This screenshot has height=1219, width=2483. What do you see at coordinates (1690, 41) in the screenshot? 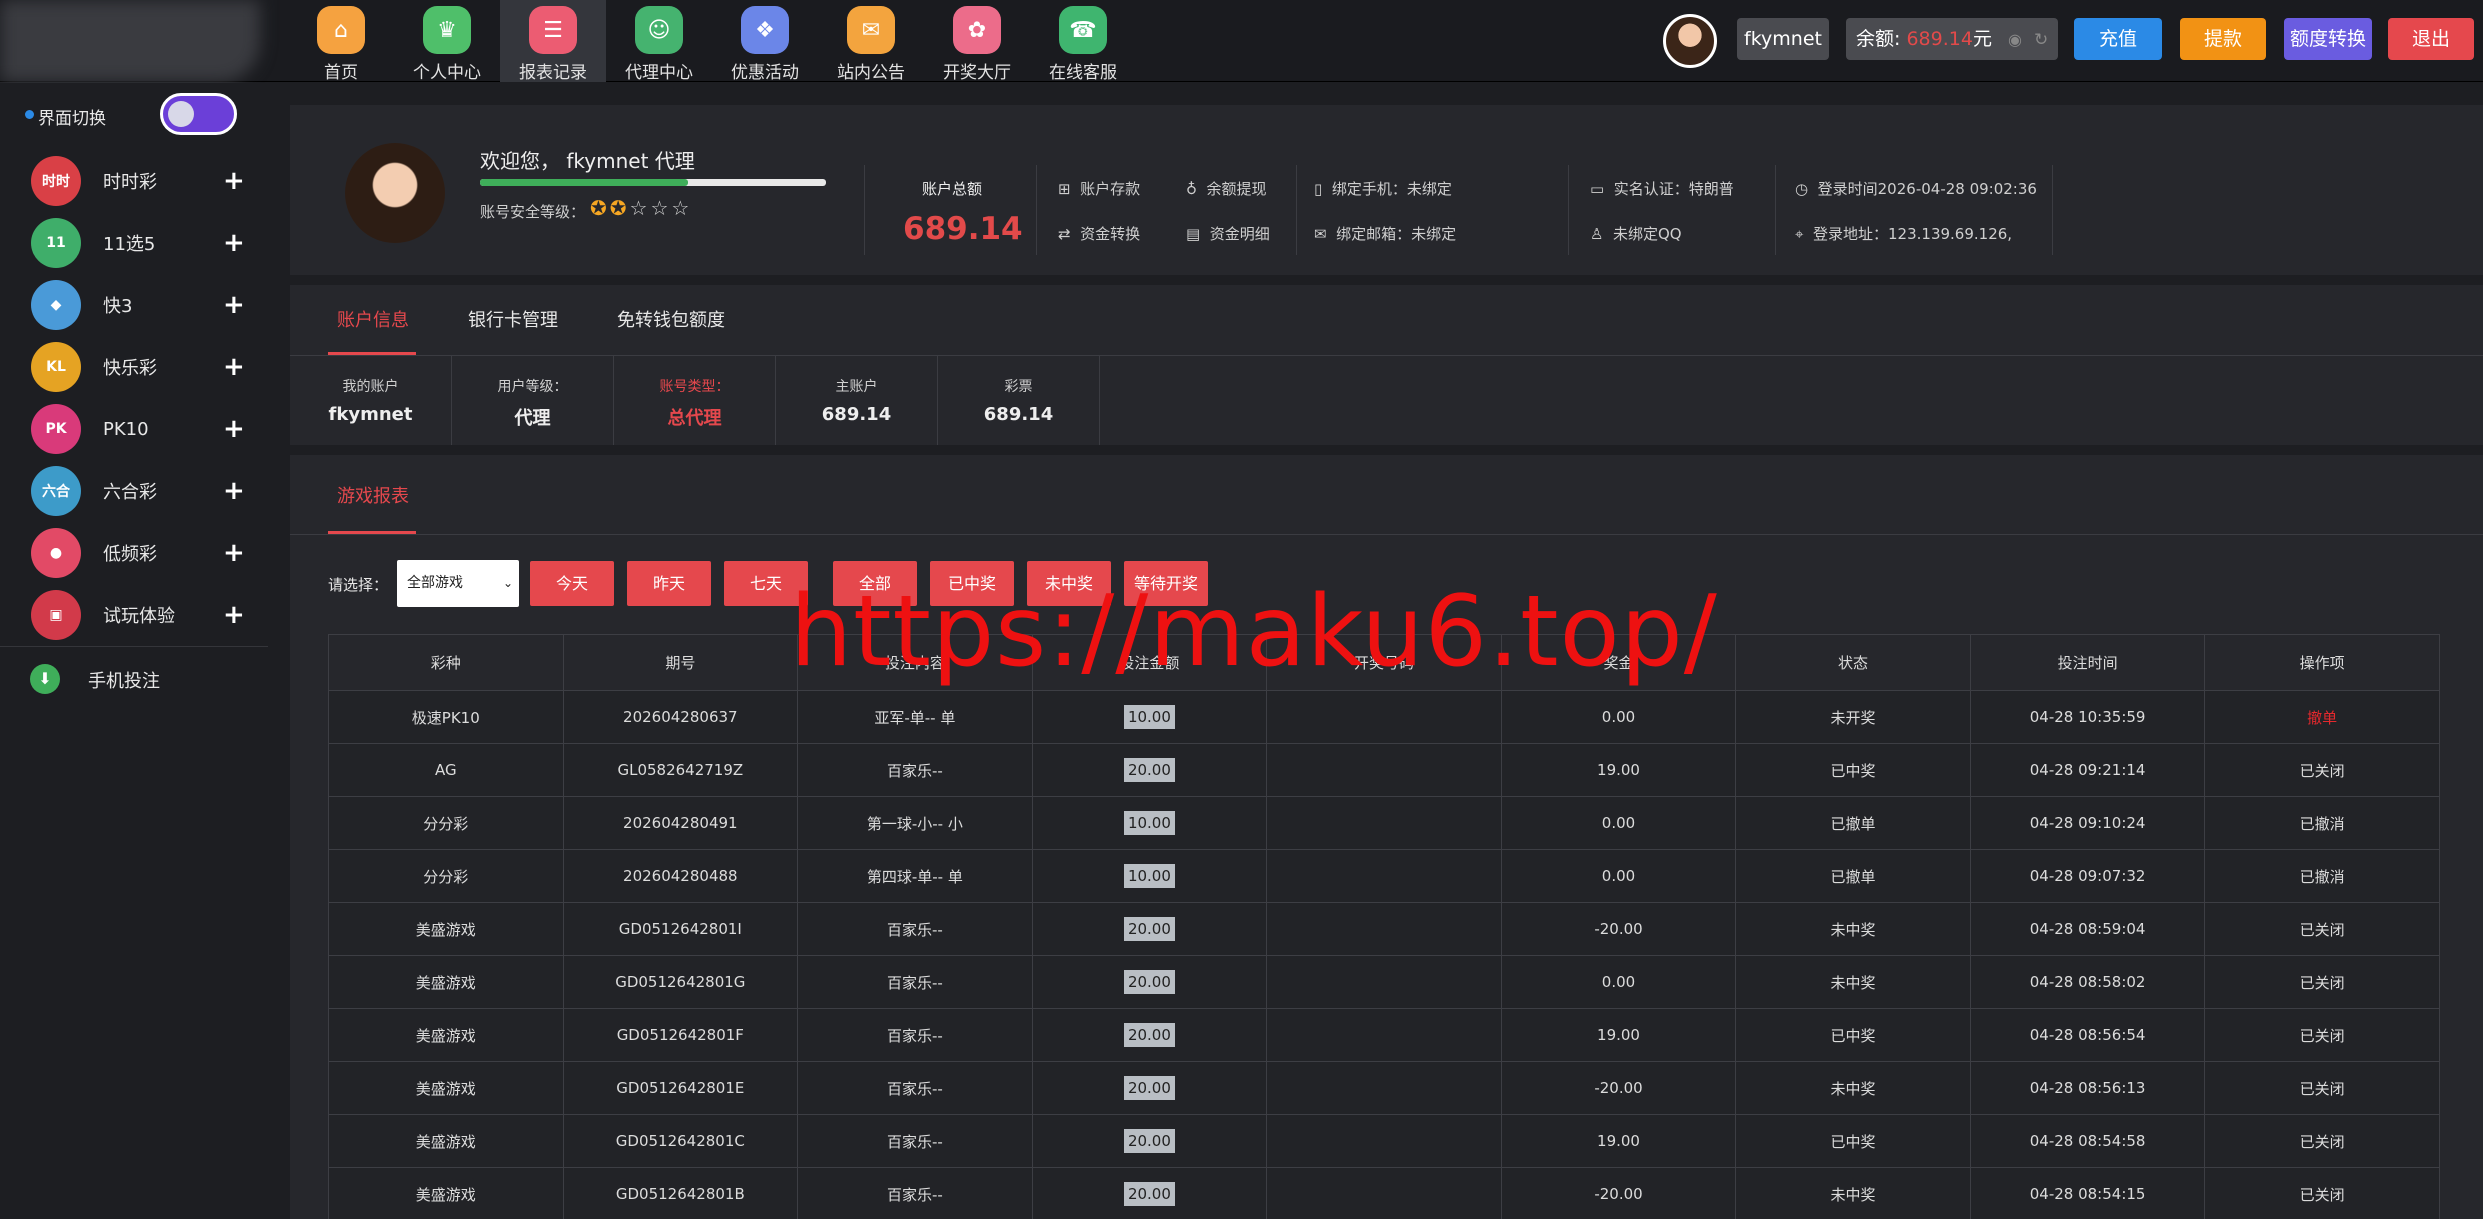
I see `avatar` at bounding box center [1690, 41].